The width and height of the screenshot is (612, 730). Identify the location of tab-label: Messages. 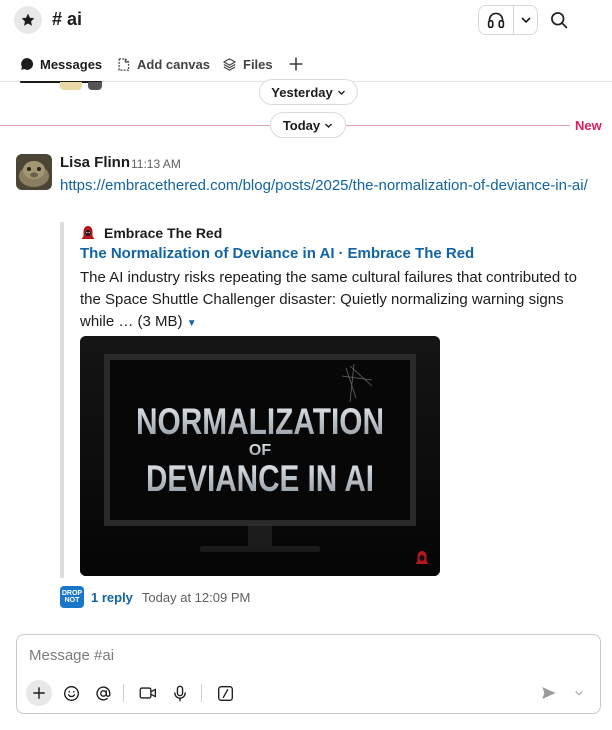
(71, 64).